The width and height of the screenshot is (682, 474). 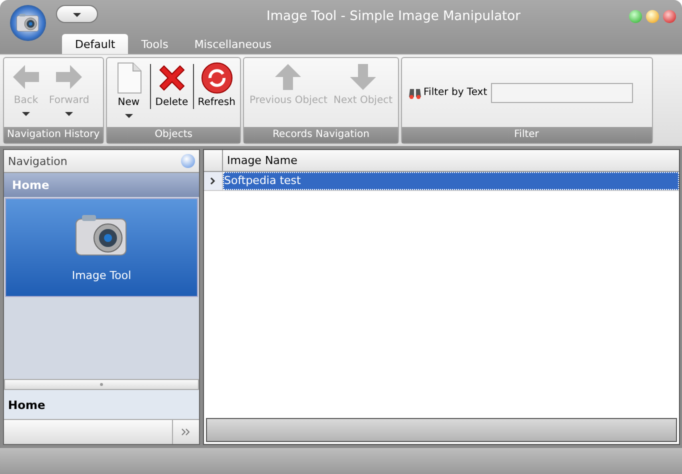 What do you see at coordinates (173, 135) in the screenshot?
I see `group-label: Objects` at bounding box center [173, 135].